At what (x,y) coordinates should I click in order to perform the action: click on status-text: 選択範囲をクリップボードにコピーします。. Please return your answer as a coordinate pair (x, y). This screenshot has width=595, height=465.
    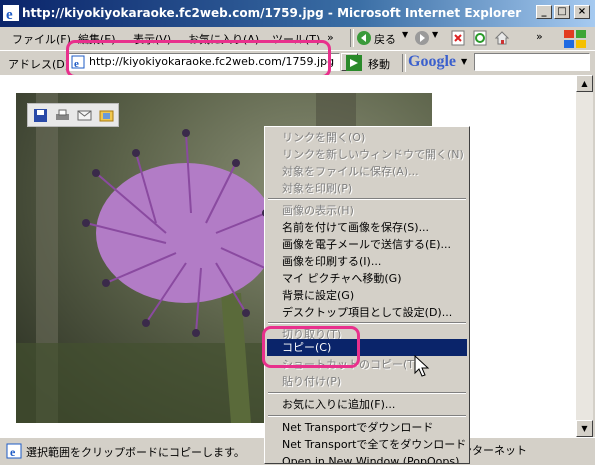
    Looking at the image, I should click on (135, 452).